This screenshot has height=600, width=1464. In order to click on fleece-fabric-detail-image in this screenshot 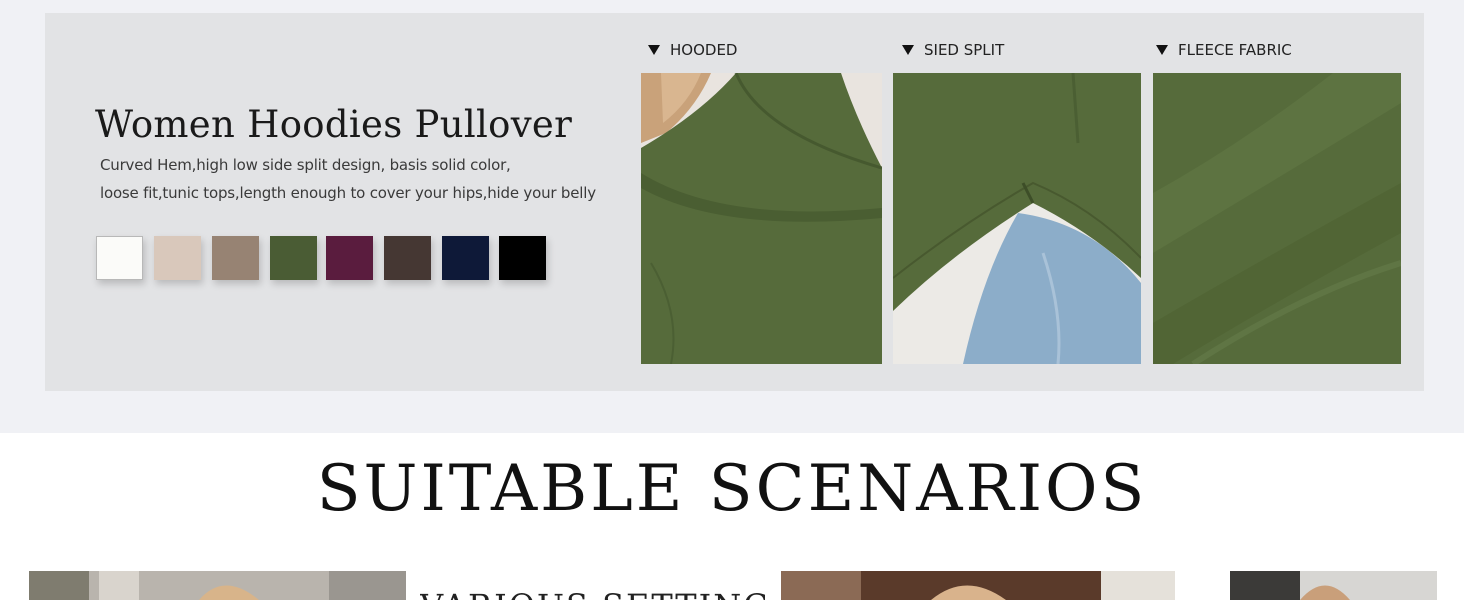, I will do `click(1277, 218)`.